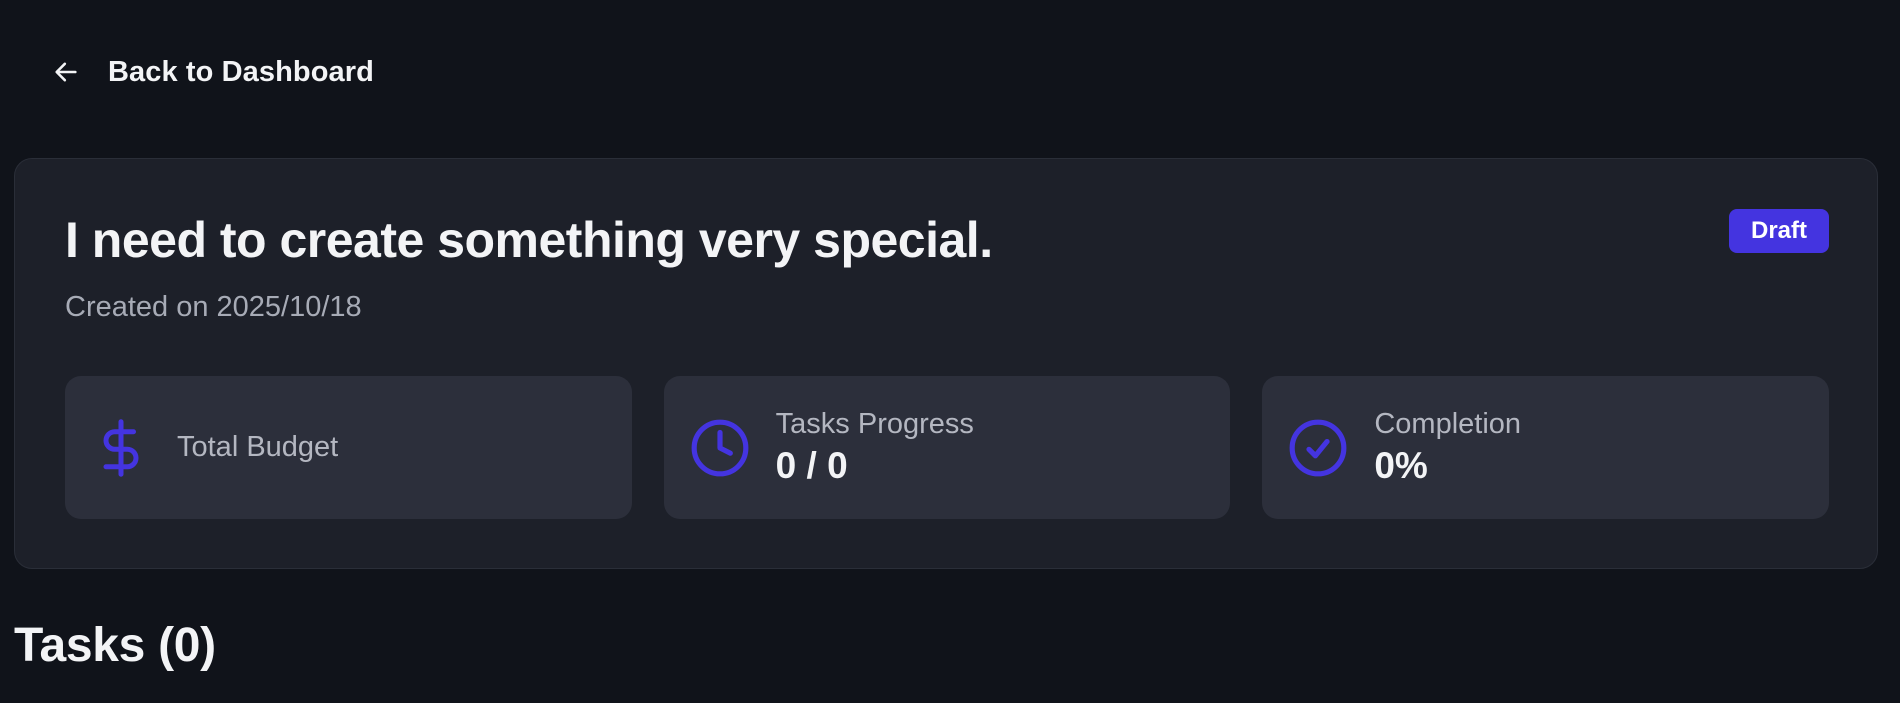 The width and height of the screenshot is (1900, 703). I want to click on stat-text: Completion 0%, so click(1447, 447).